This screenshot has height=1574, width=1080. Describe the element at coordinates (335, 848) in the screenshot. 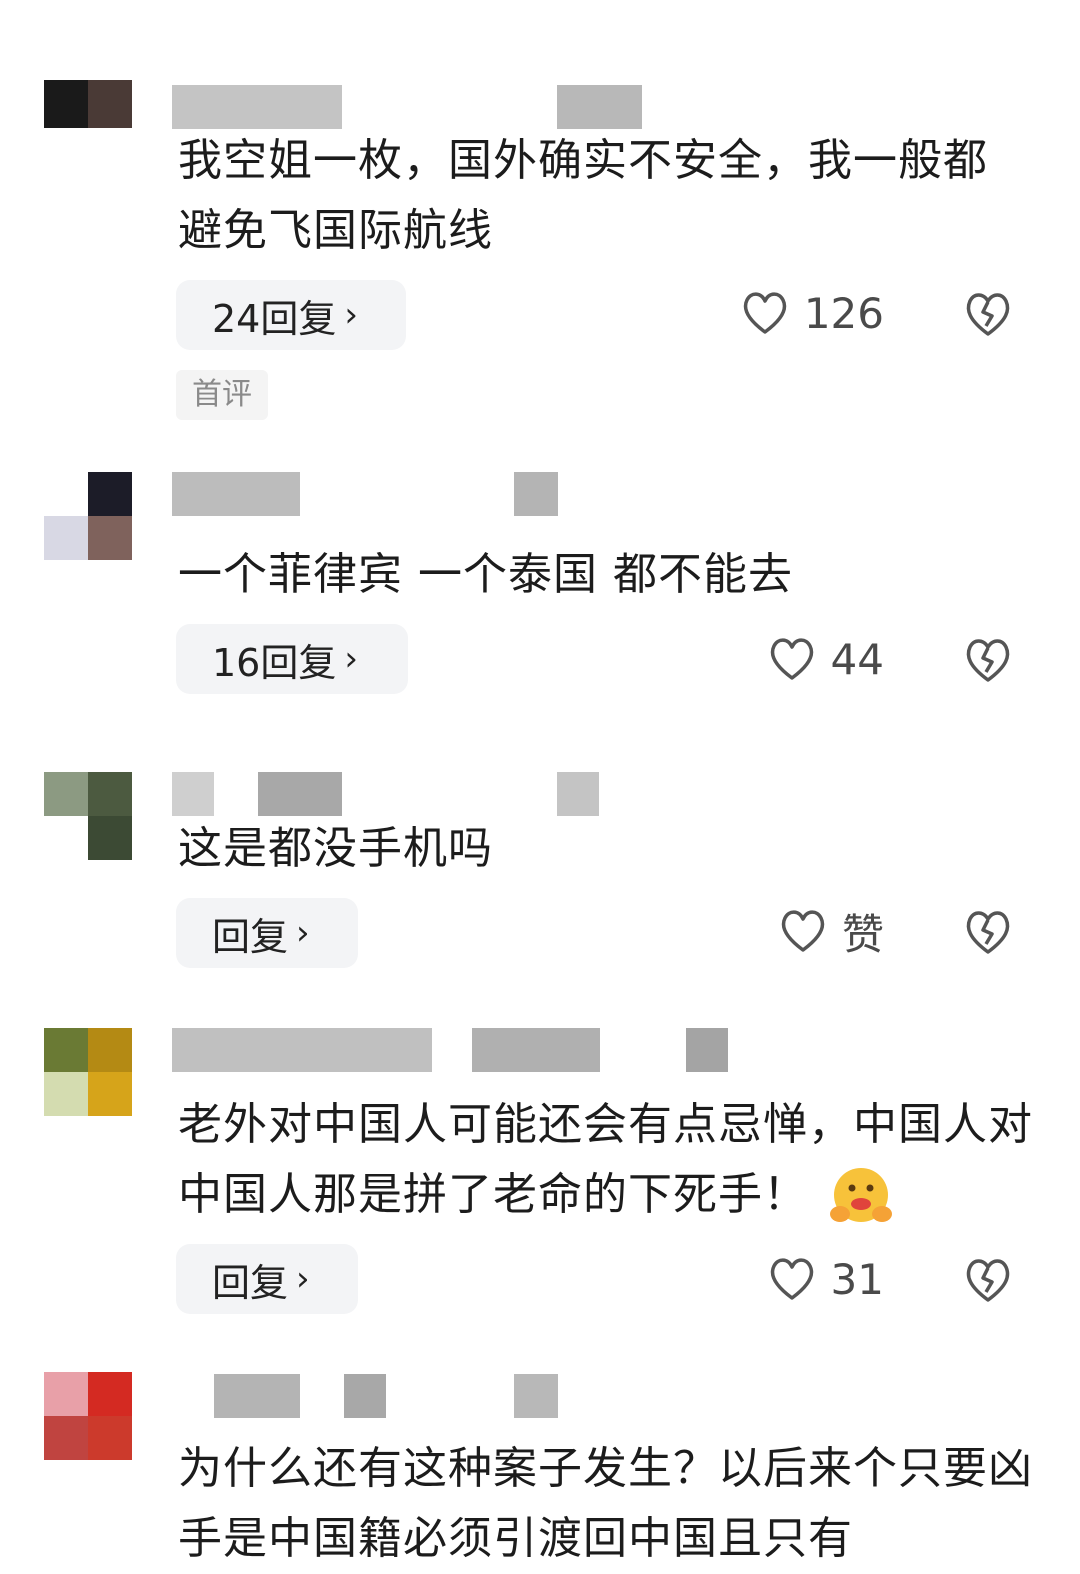

I see `comment-text: 这是都没手机吗` at that location.